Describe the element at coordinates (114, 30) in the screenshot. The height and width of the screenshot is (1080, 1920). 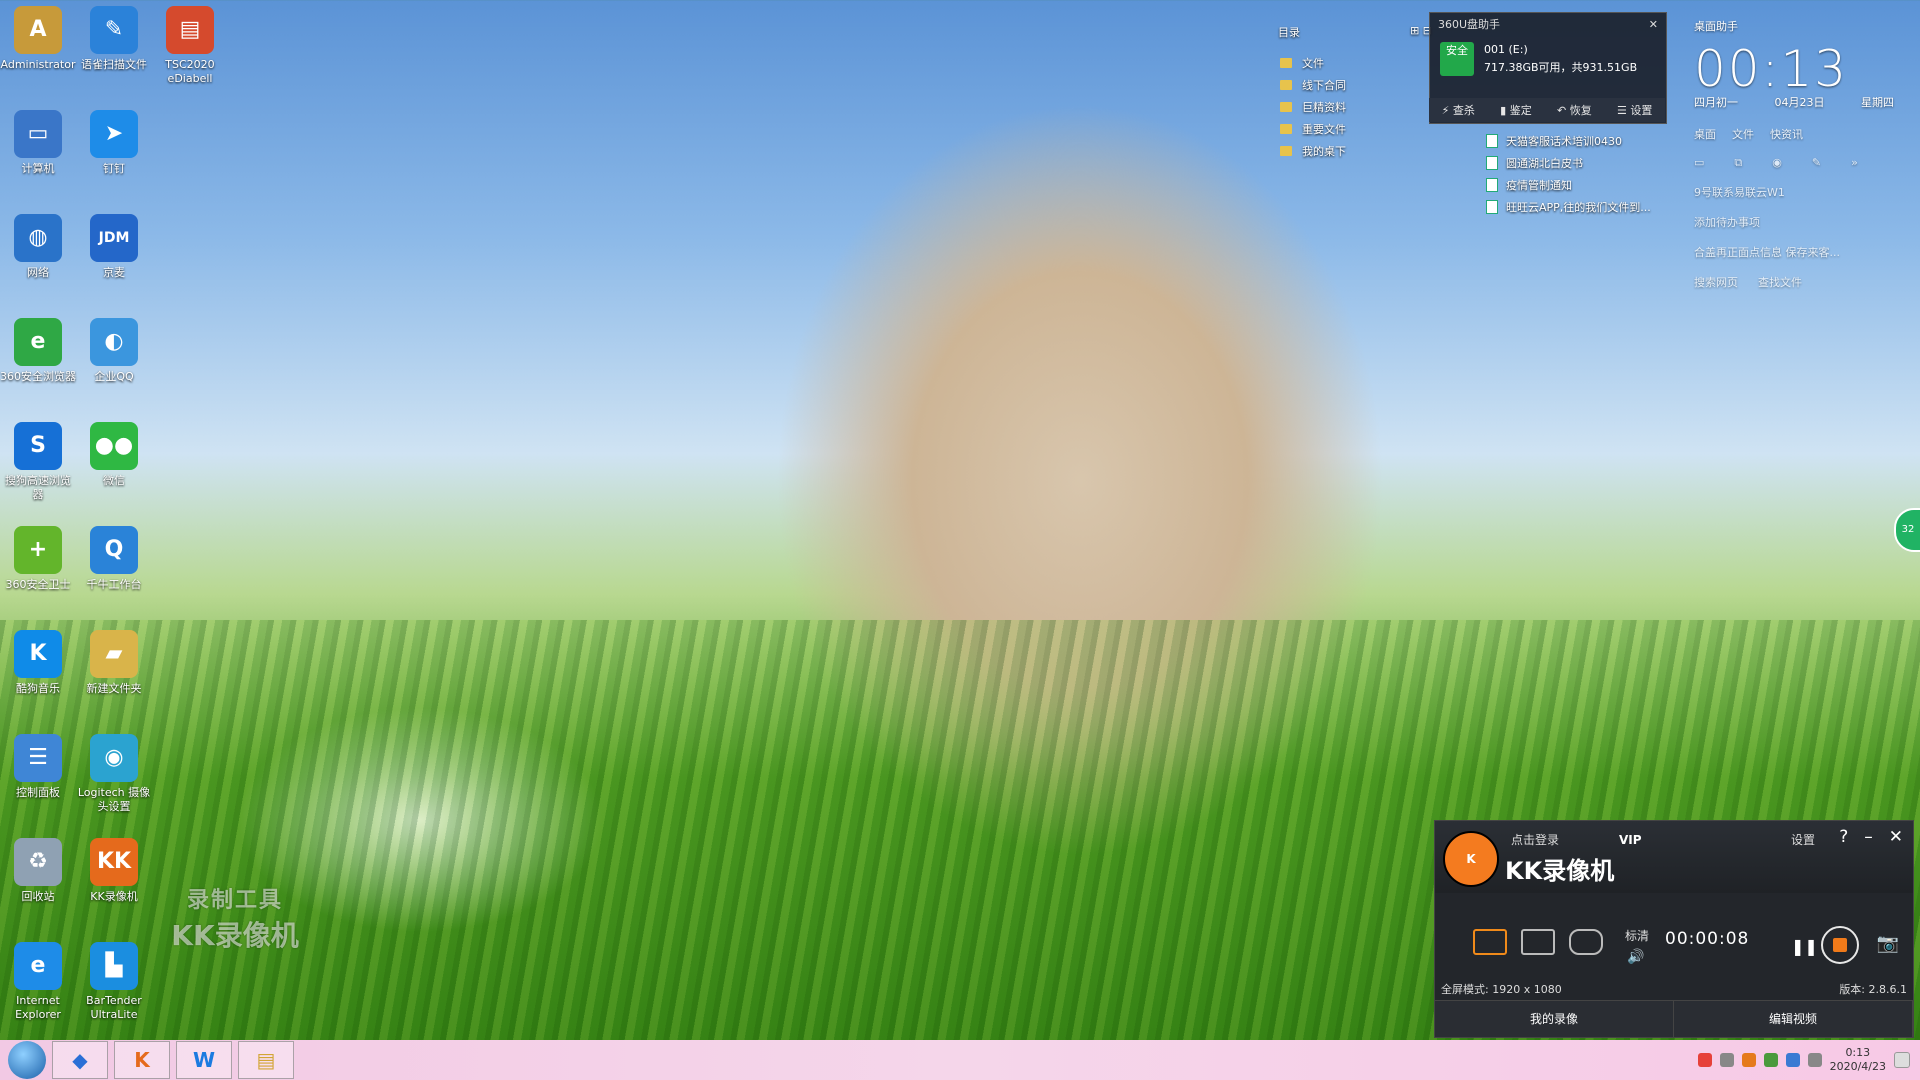
I see `scan-icon: ✎` at that location.